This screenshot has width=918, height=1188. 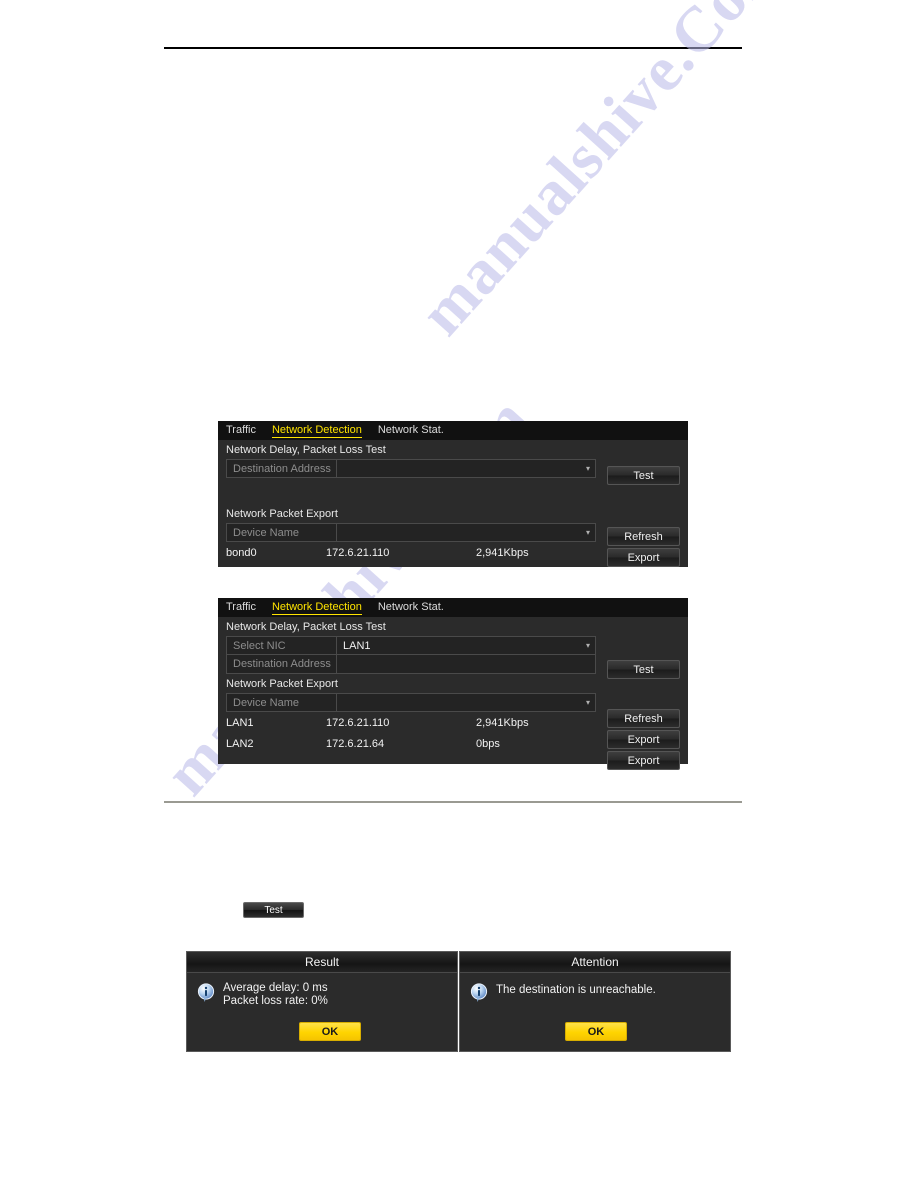 I want to click on device-row-name: bond0, so click(x=241, y=552).